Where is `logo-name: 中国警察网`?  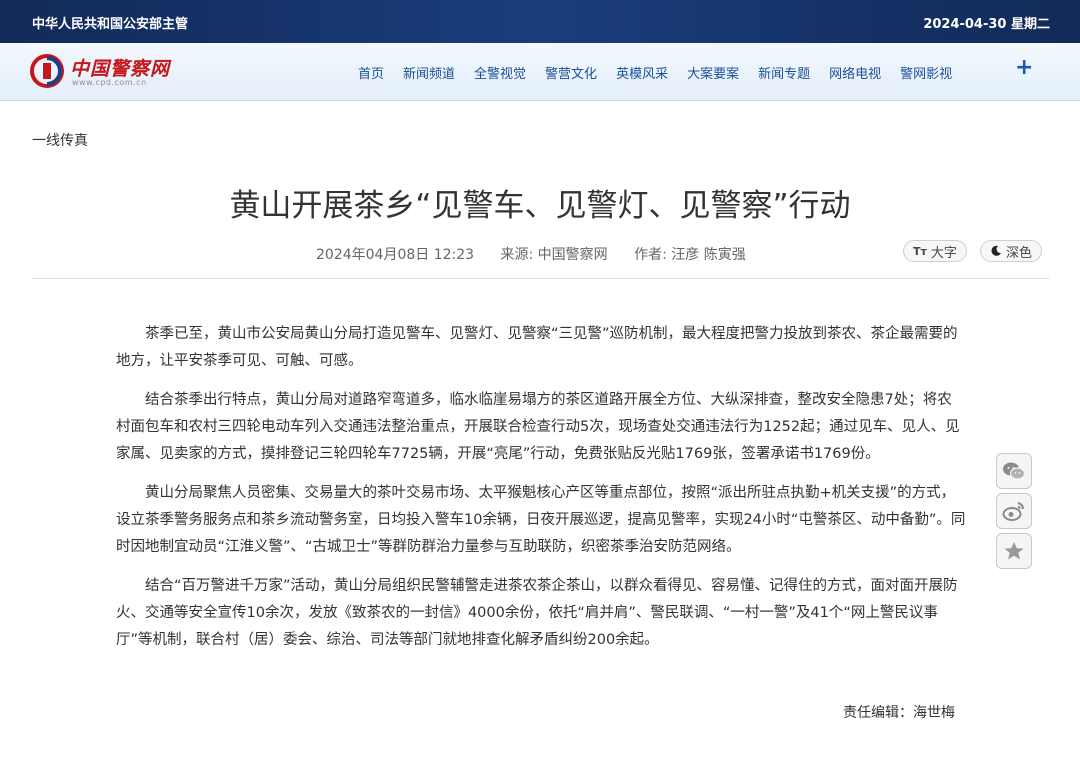 logo-name: 中国警察网 is located at coordinates (120, 69).